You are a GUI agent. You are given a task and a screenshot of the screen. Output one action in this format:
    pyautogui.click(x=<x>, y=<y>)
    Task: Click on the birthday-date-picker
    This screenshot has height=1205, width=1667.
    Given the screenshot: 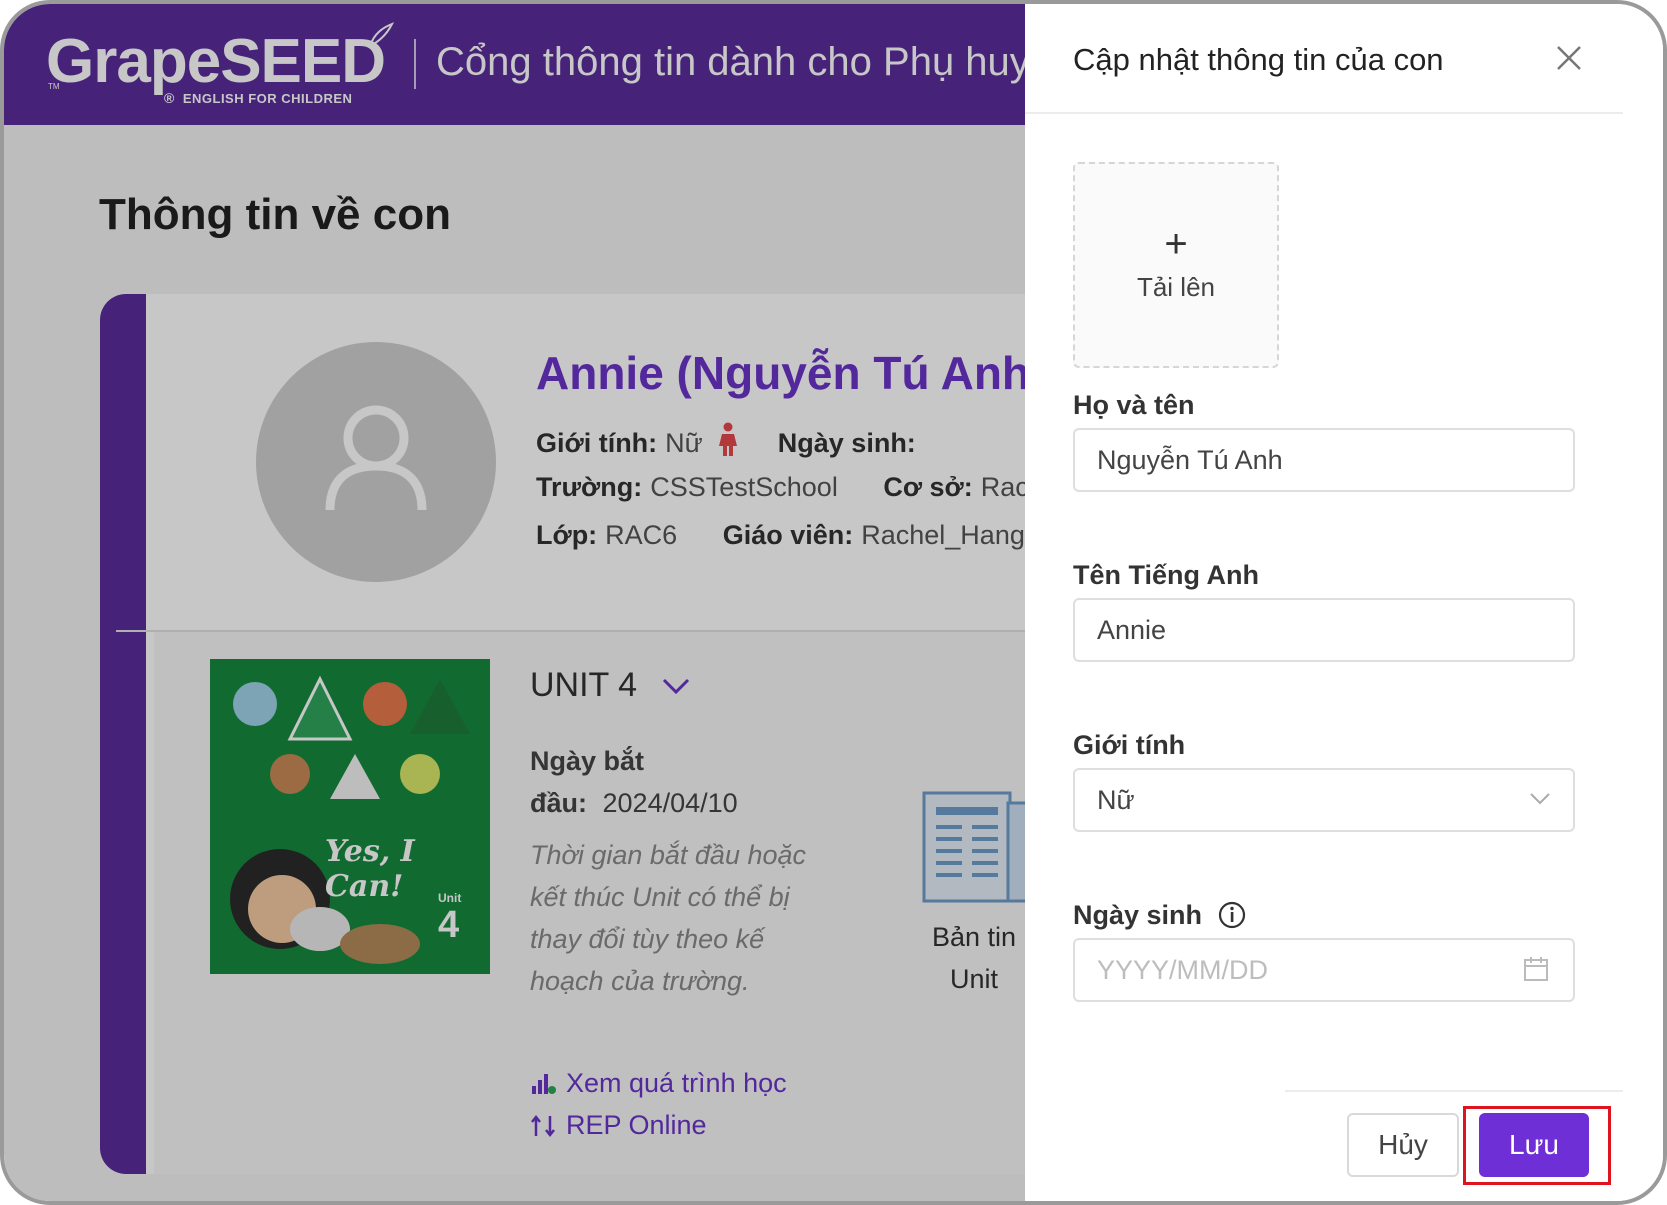 What is the action you would take?
    pyautogui.click(x=1324, y=970)
    